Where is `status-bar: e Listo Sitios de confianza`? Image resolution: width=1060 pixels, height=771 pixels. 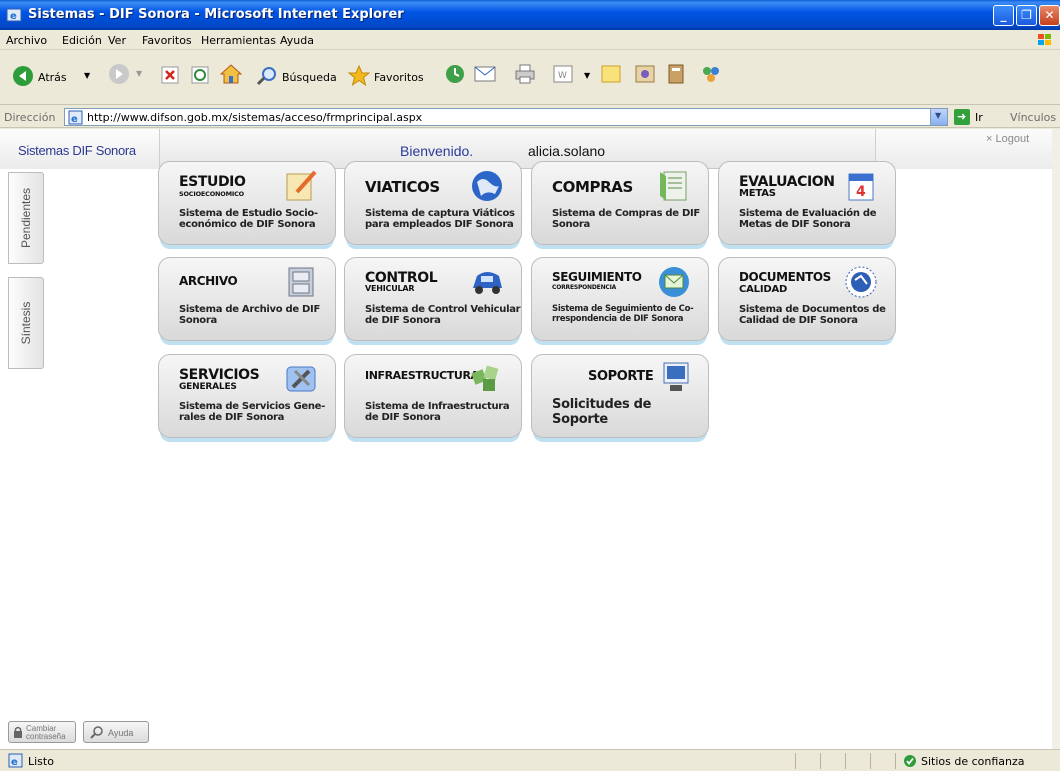 status-bar: e Listo Sitios de confianza is located at coordinates (530, 760).